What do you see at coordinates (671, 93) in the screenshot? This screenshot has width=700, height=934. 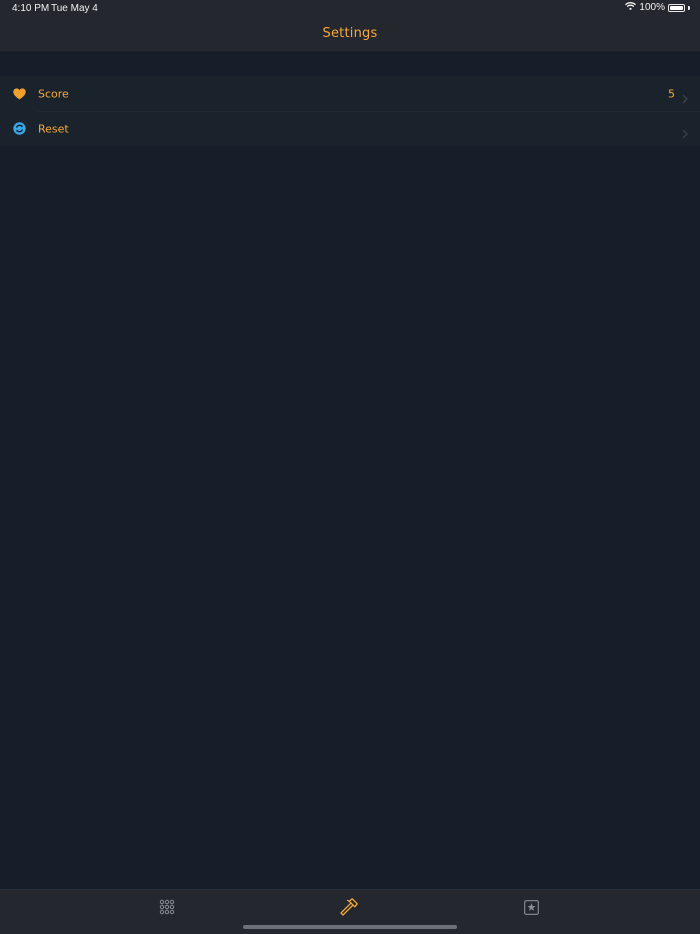 I see `score-value: 5` at bounding box center [671, 93].